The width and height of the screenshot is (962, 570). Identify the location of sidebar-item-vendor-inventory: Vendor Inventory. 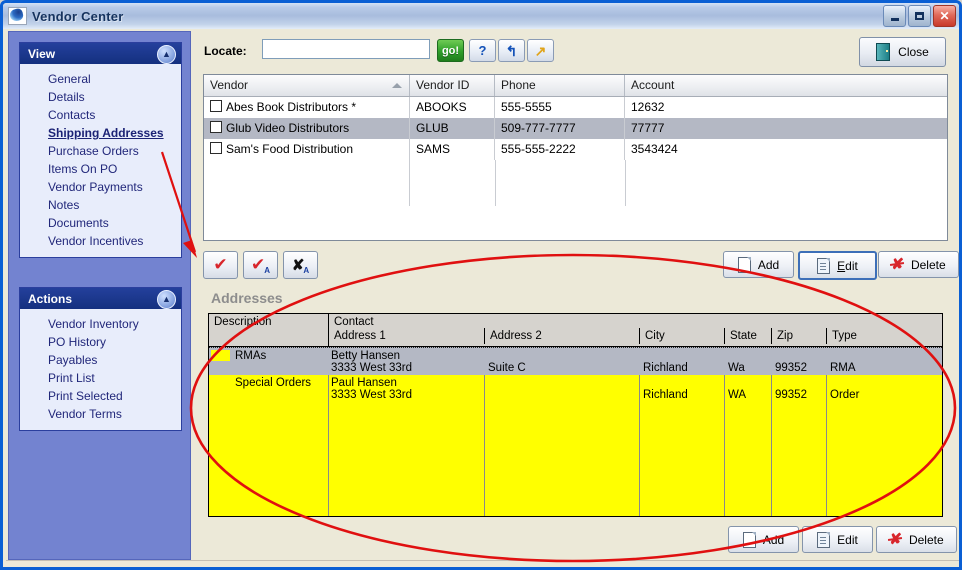
(100, 324).